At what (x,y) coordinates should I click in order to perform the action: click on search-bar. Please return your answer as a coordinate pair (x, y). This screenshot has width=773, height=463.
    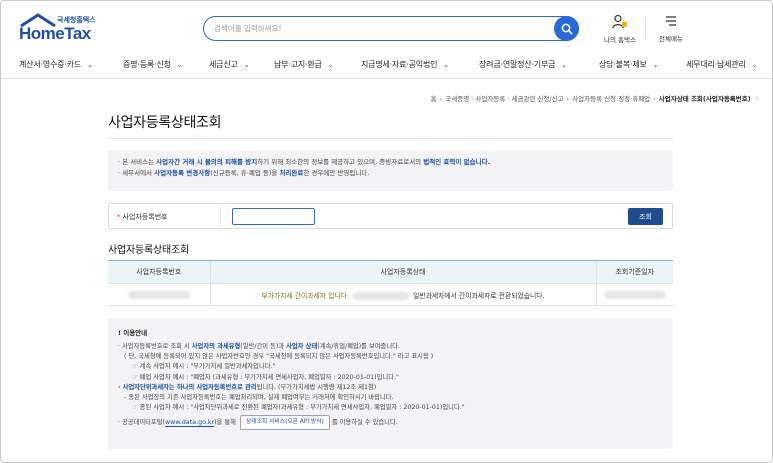
    Looking at the image, I should click on (391, 28).